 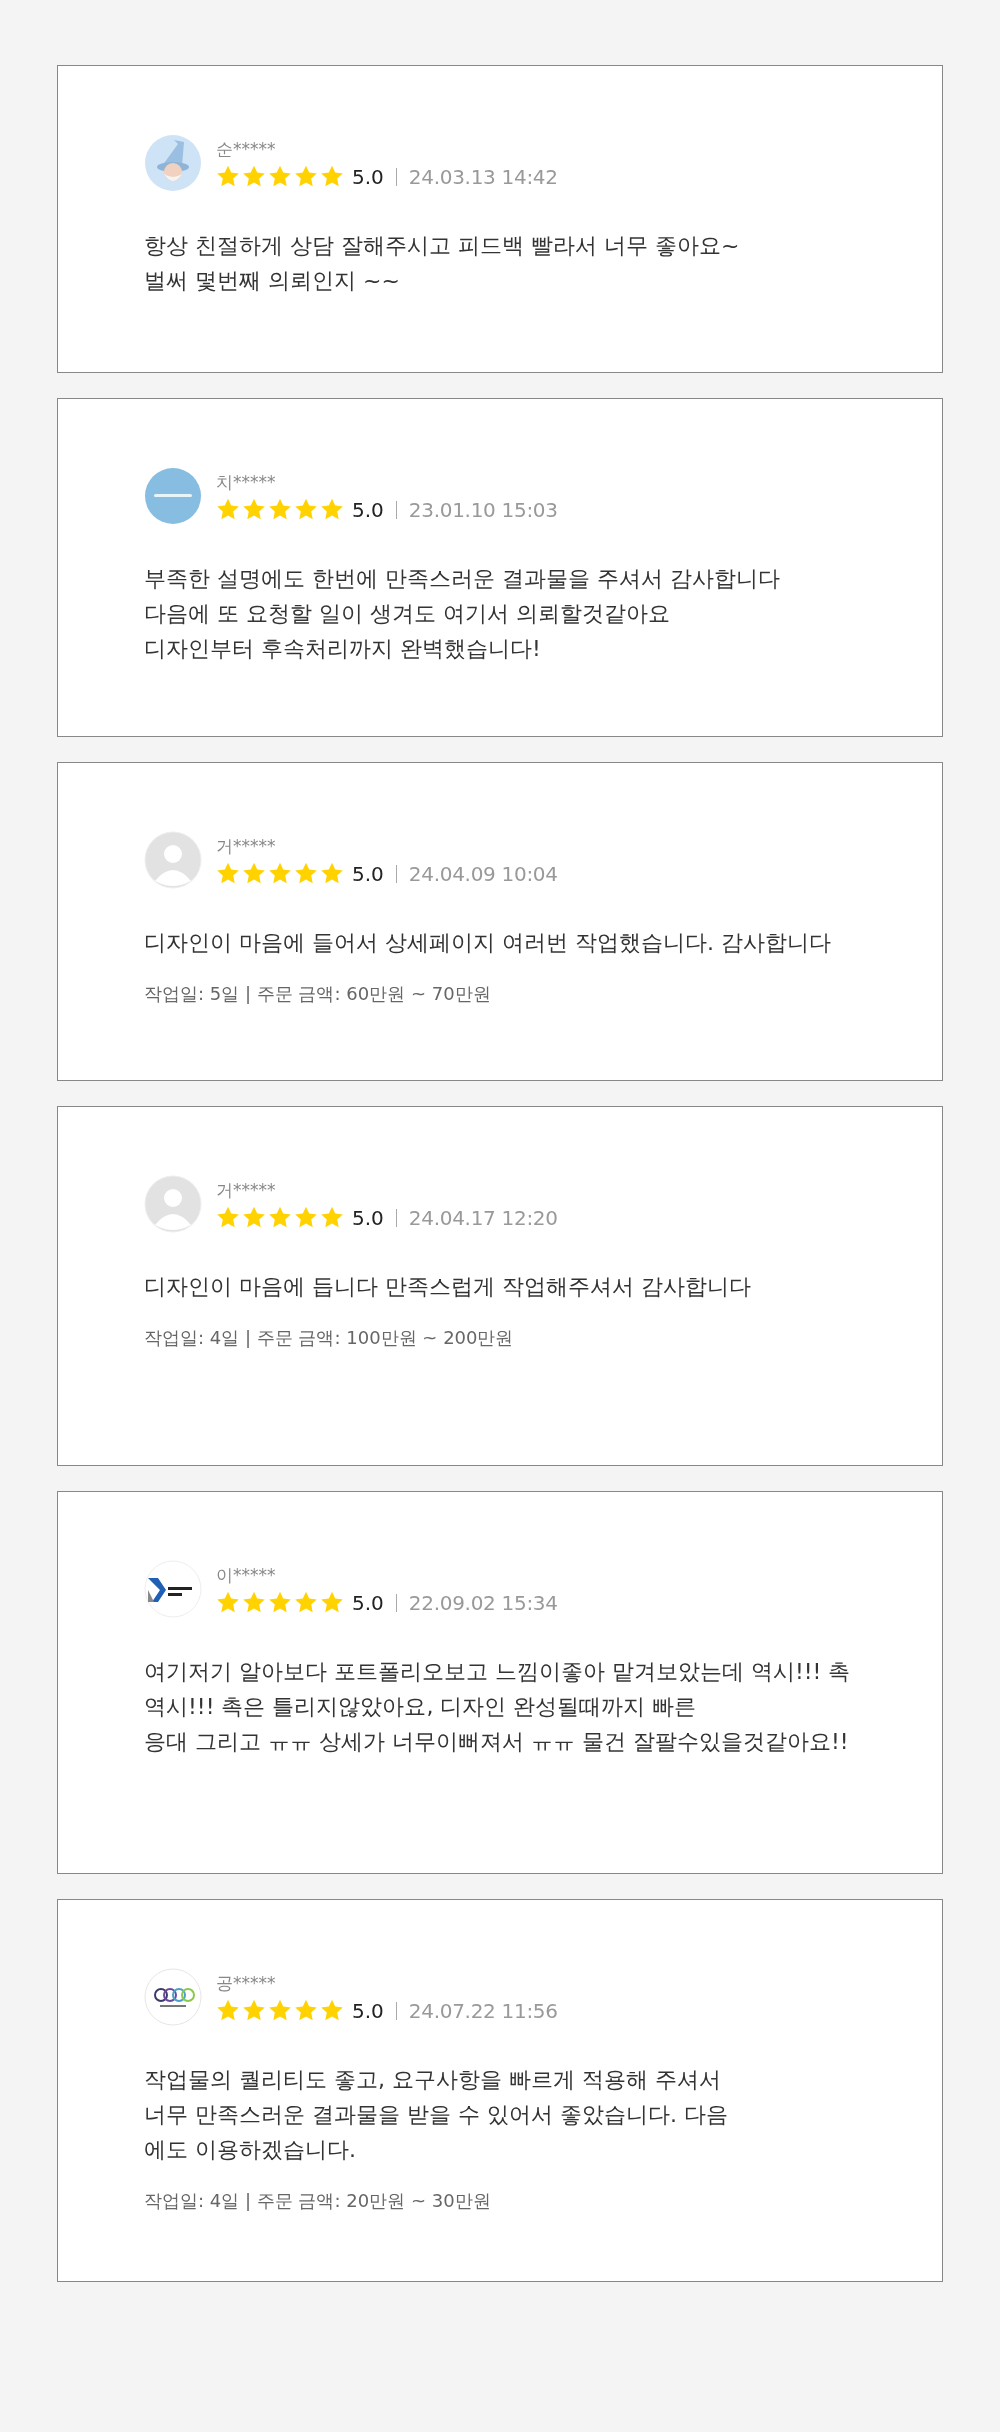 I want to click on review-text: 너무 만족스러운 결과물을 받을 수 있어서 좋았습니다. 다음, so click(x=436, y=2115).